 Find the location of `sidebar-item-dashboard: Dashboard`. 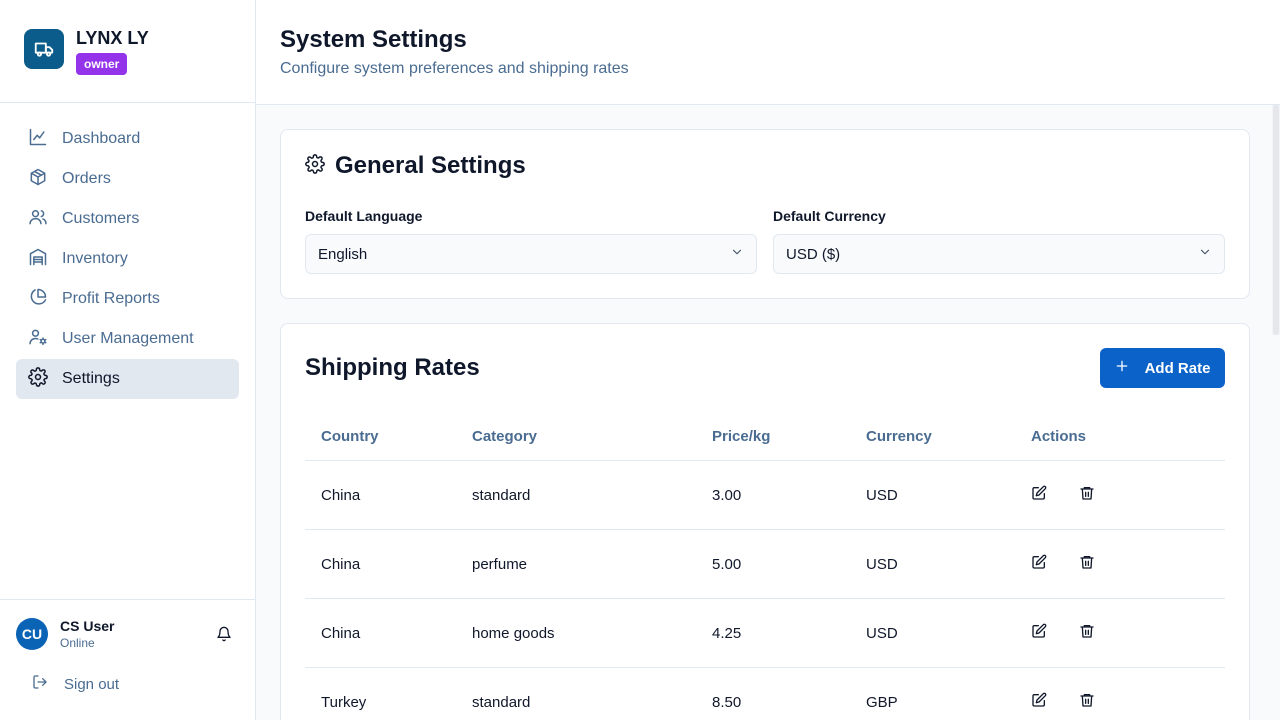

sidebar-item-dashboard: Dashboard is located at coordinates (127, 139).